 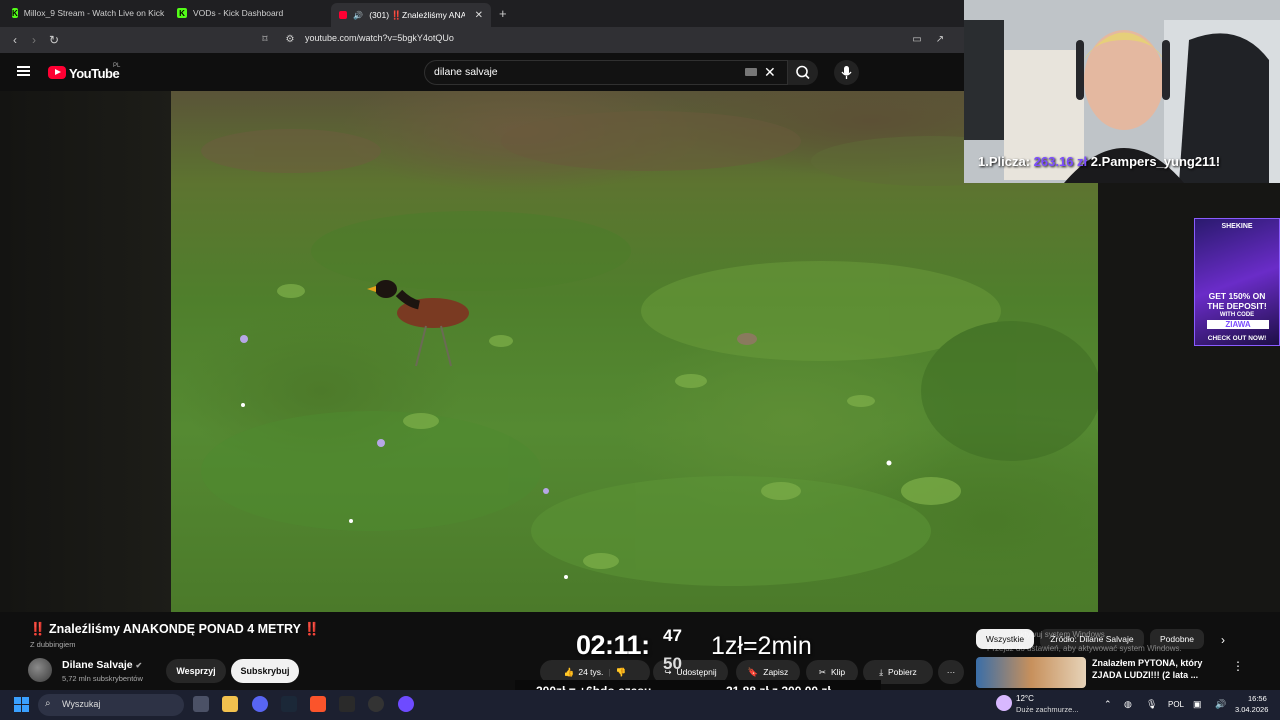 I want to click on channel-avatar, so click(x=40, y=670).